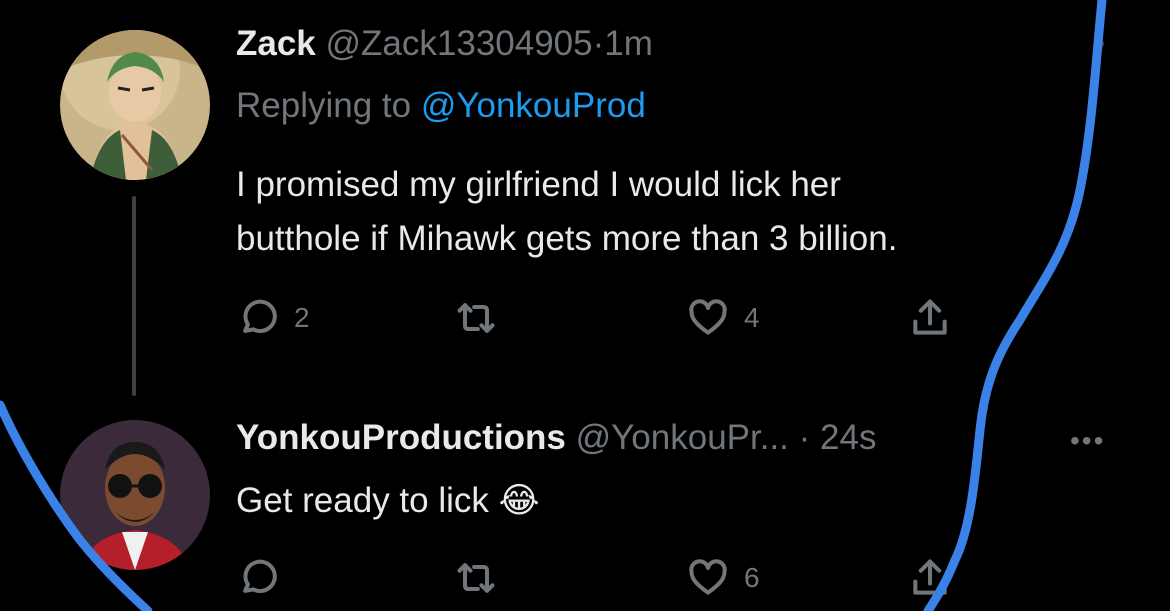  Describe the element at coordinates (616, 318) in the screenshot. I see `tweet-actions: 2 4` at that location.